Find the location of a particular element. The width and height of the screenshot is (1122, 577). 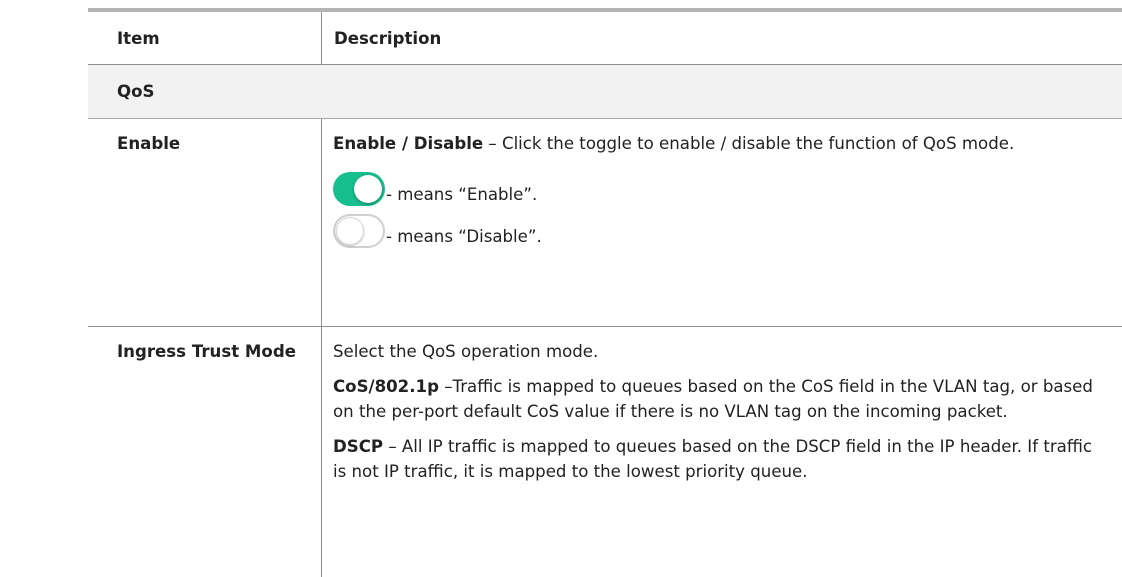

header-description: Description is located at coordinates (388, 38).